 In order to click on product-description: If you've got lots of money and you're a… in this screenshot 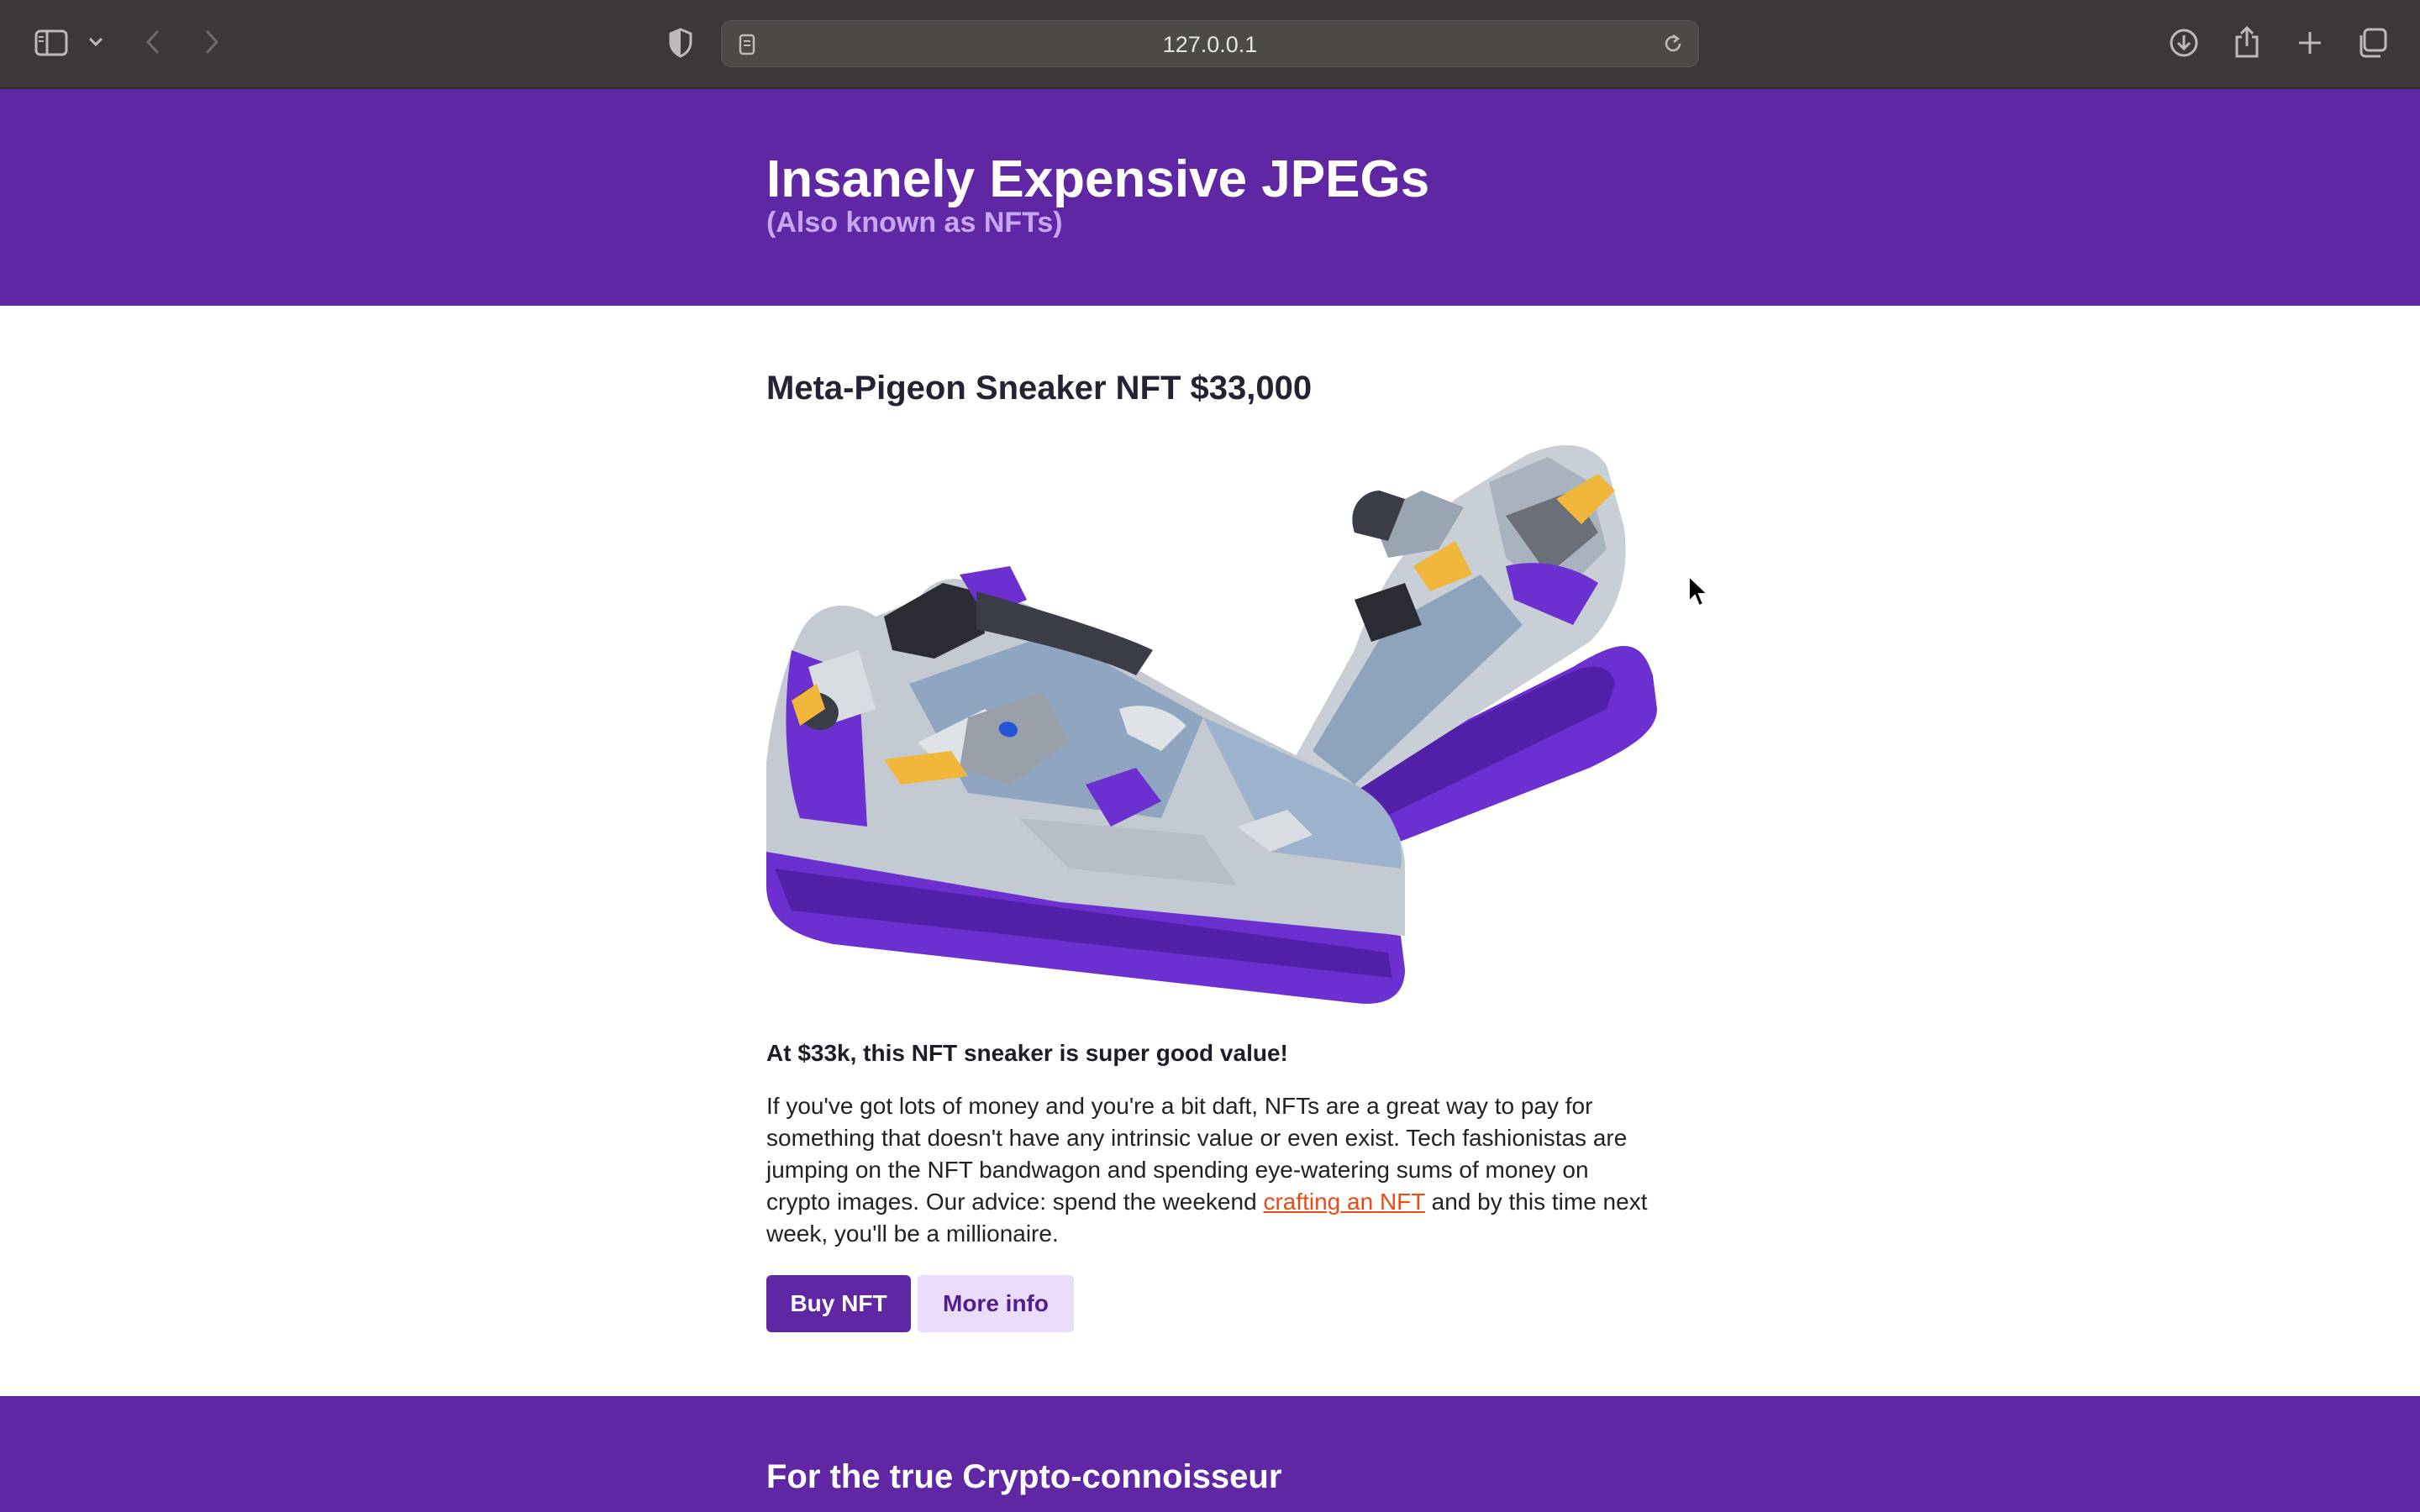, I will do `click(1211, 1170)`.